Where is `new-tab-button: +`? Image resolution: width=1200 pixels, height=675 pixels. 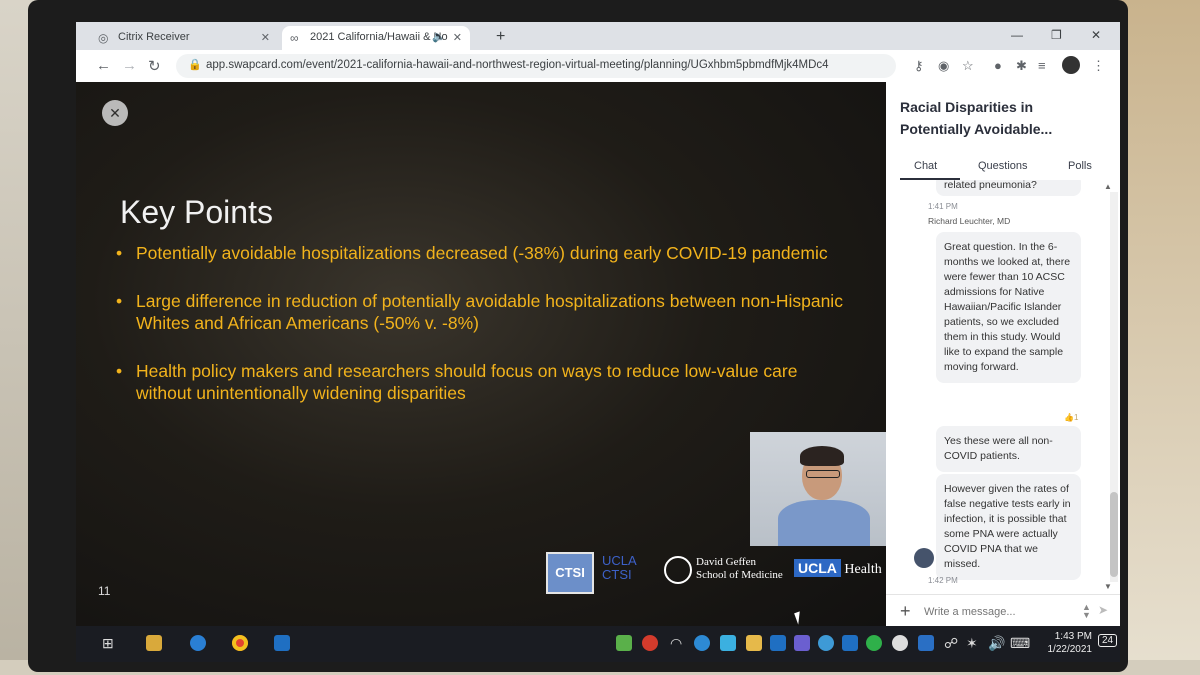
new-tab-button: + is located at coordinates (500, 37).